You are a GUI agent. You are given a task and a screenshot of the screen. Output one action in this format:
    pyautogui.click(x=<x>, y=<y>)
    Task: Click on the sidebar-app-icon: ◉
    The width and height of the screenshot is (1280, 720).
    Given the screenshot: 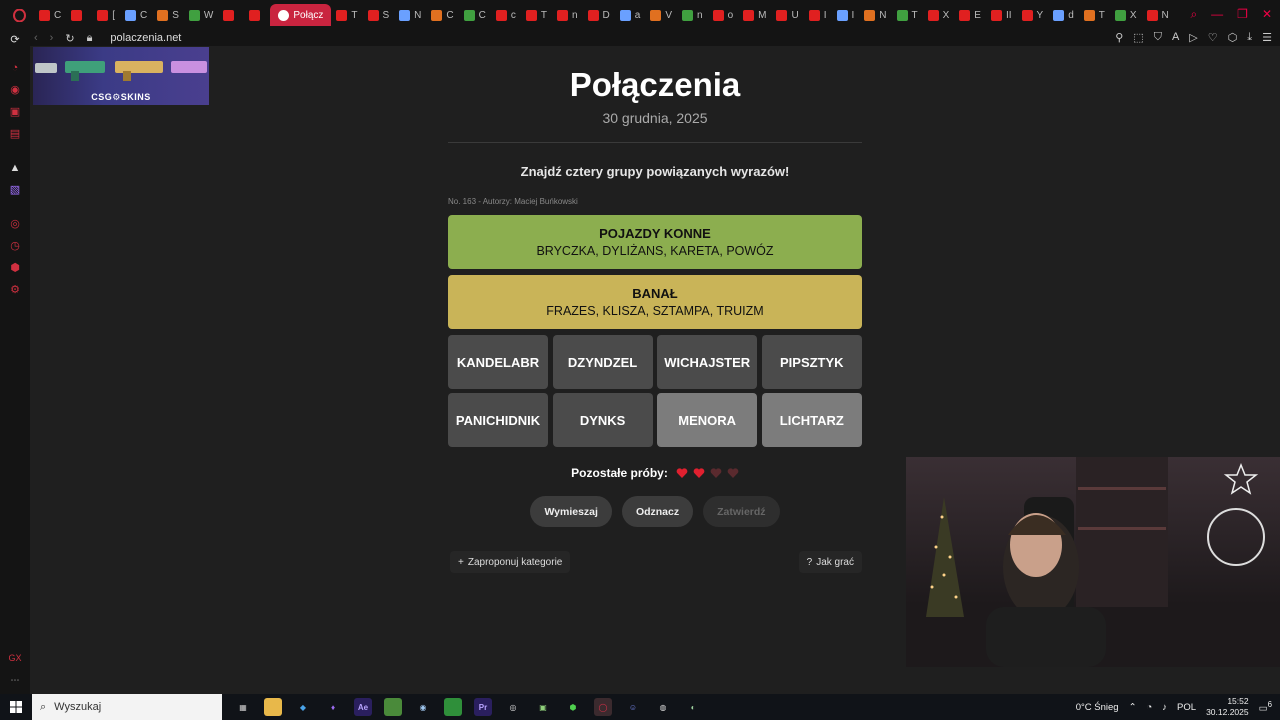 What is the action you would take?
    pyautogui.click(x=15, y=90)
    